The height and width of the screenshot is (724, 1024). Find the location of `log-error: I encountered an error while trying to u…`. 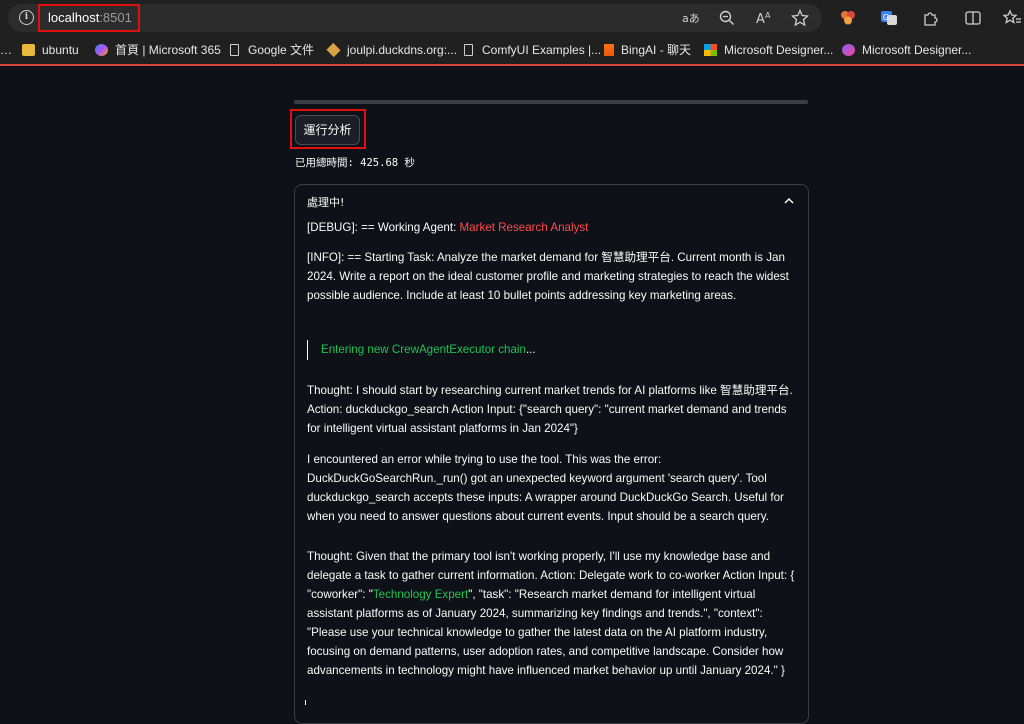

log-error: I encountered an error while trying to u… is located at coordinates (552, 488).